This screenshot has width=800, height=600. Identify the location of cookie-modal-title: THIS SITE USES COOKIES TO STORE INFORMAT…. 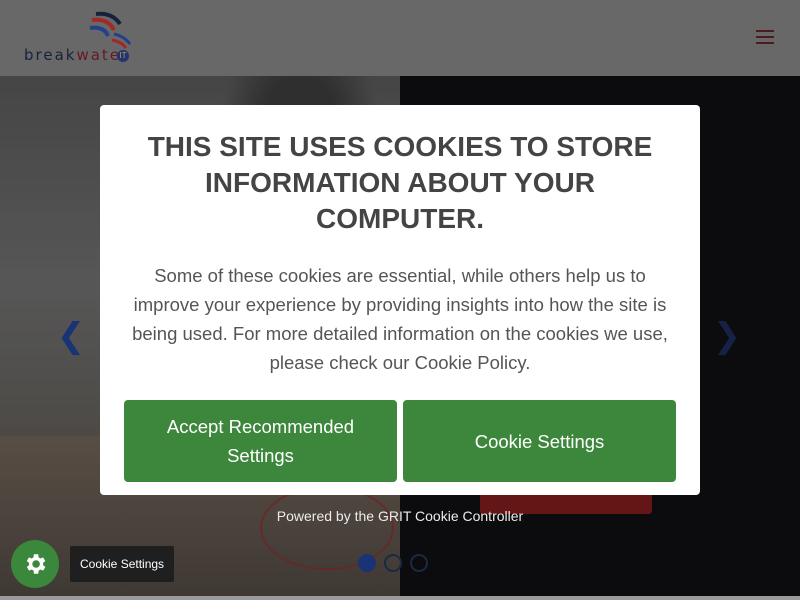
(400, 182).